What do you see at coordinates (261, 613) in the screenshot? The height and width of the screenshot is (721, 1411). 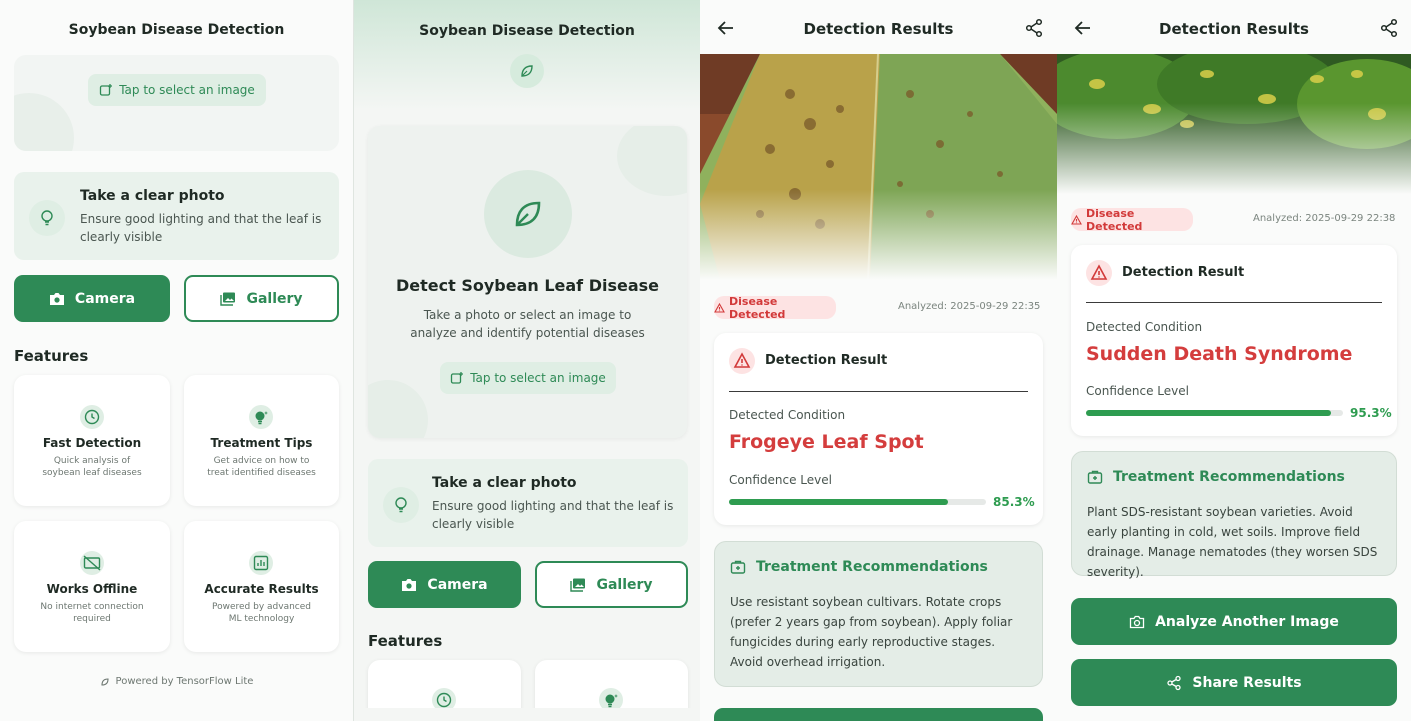 I see `feature-subtitle: Powered by advanced ML technology` at bounding box center [261, 613].